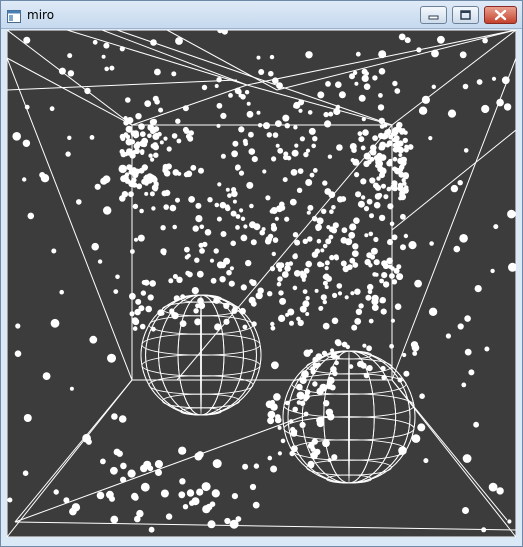 This screenshot has width=523, height=547. What do you see at coordinates (14, 15) in the screenshot?
I see `app-icon` at bounding box center [14, 15].